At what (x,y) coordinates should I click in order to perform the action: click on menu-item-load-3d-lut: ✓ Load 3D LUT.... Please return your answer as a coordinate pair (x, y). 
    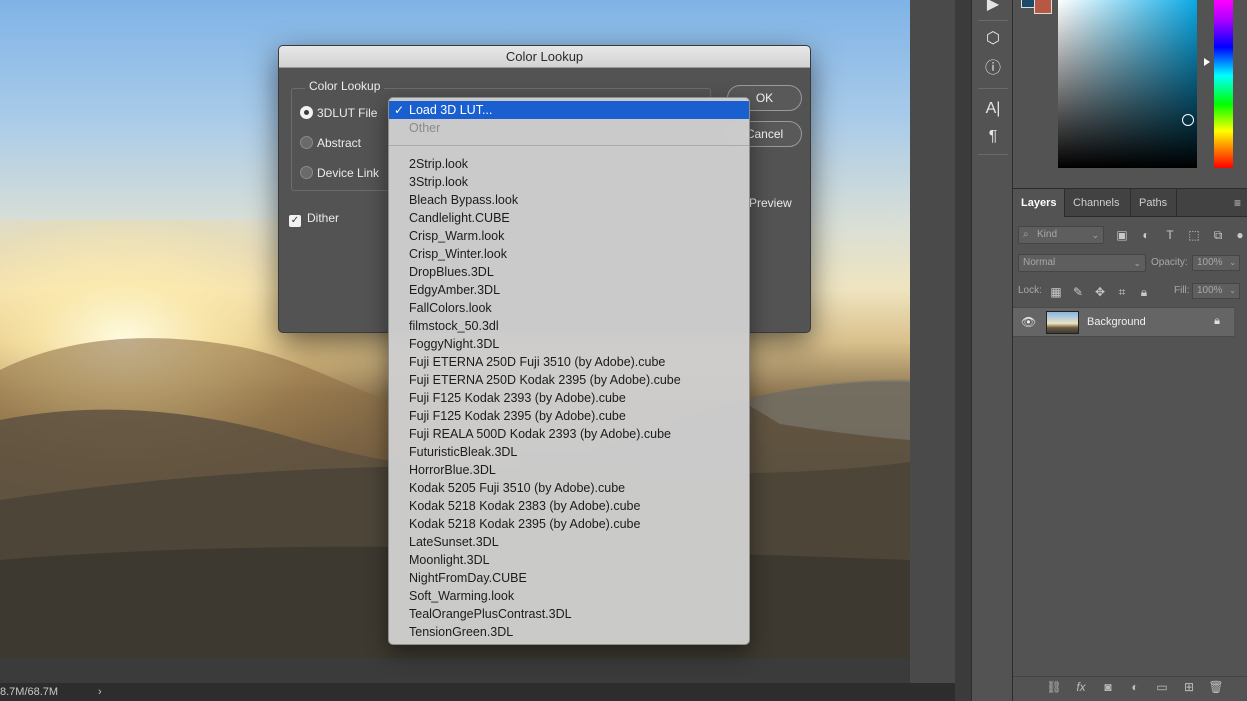
    Looking at the image, I should click on (569, 110).